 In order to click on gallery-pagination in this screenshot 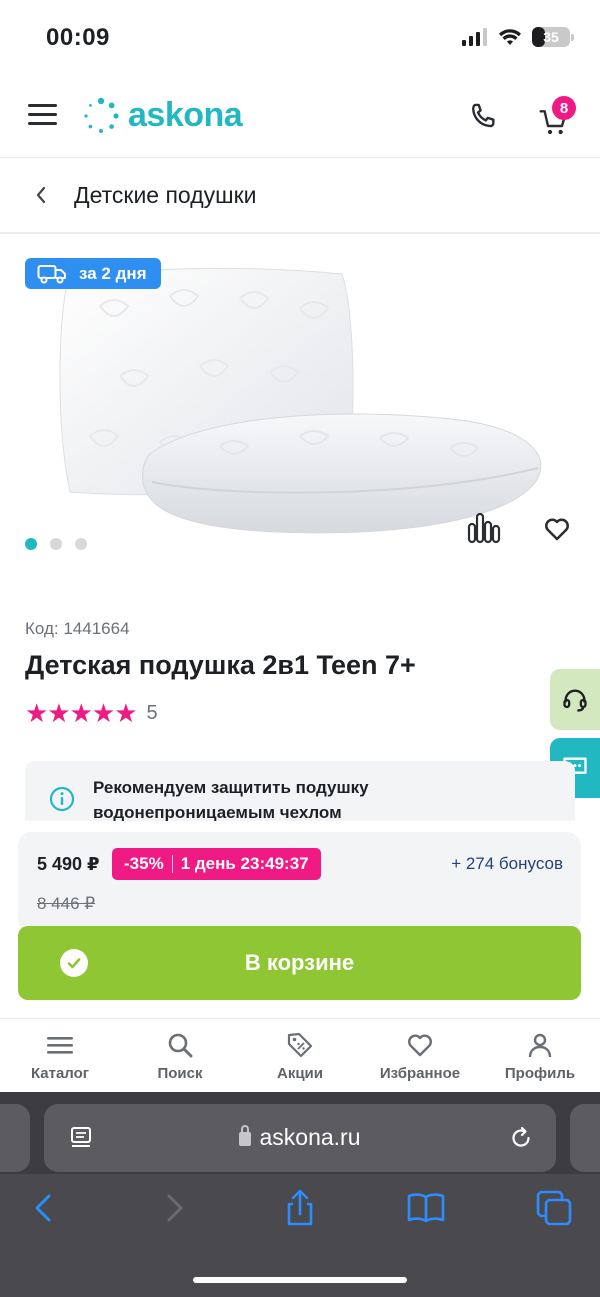, I will do `click(56, 544)`.